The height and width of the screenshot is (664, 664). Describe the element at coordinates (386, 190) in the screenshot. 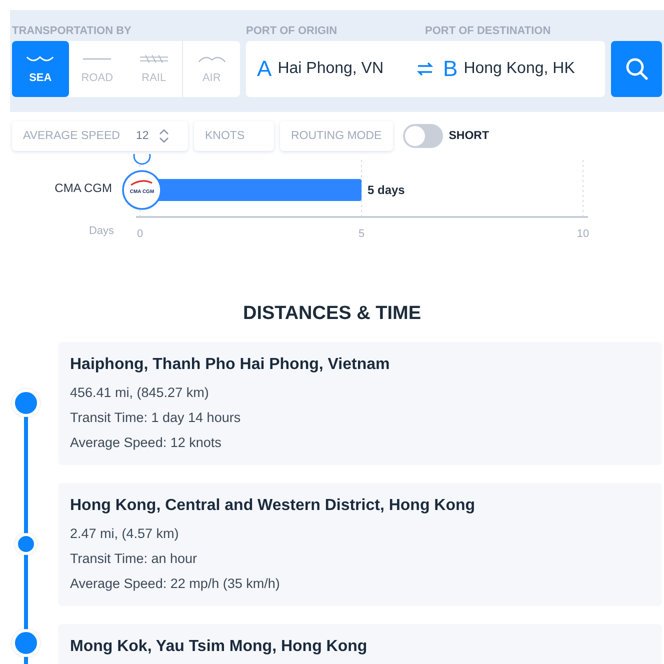

I see `bar-value-label: 5 days` at that location.